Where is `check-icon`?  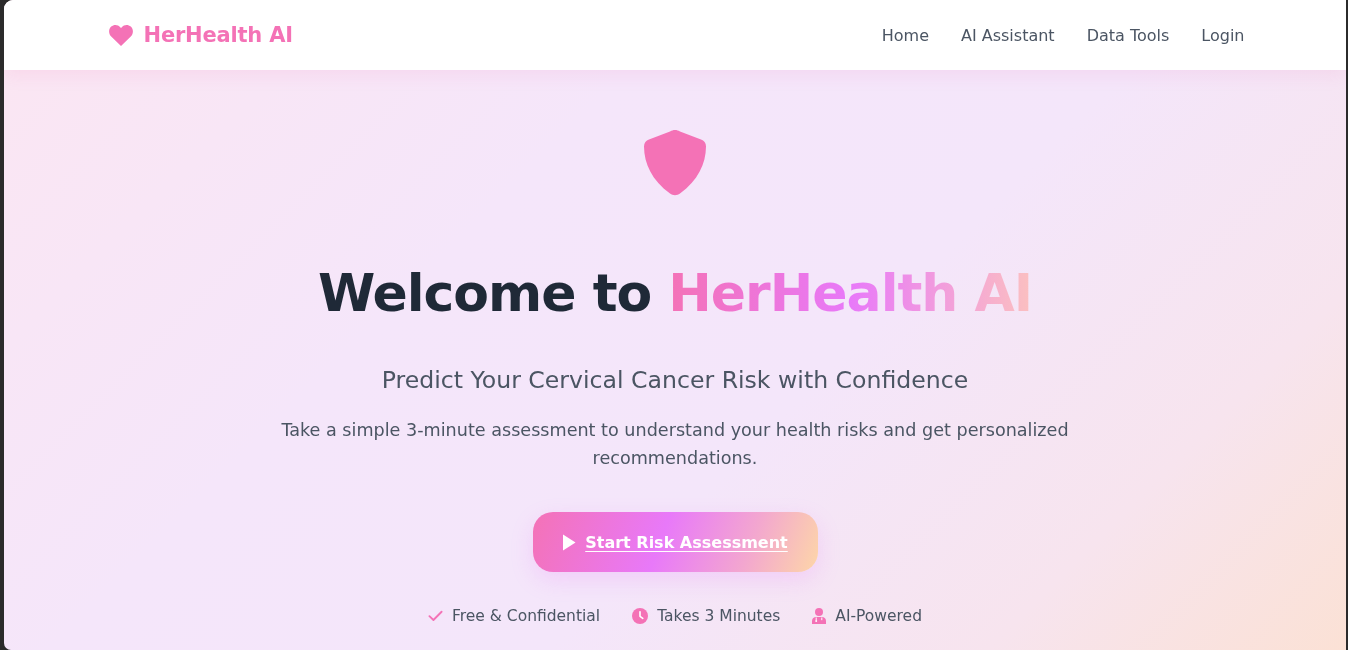
check-icon is located at coordinates (435, 616).